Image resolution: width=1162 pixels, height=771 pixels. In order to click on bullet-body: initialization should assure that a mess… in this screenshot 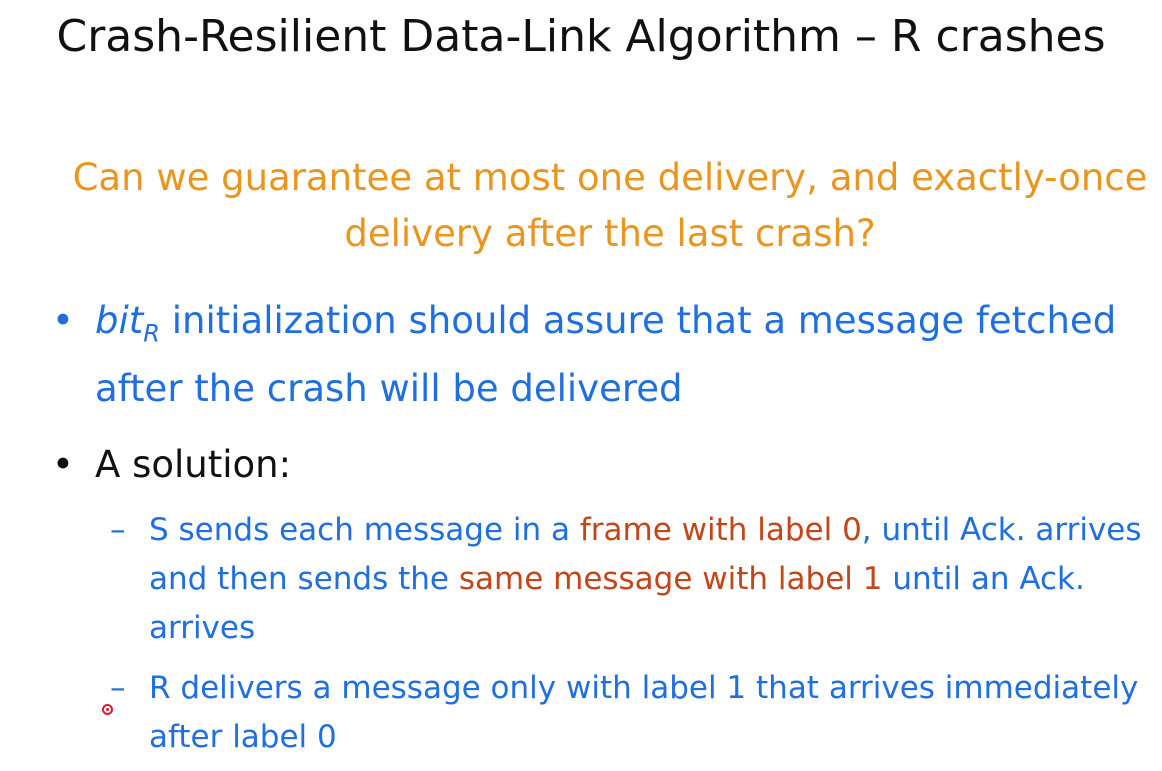, I will do `click(606, 355)`.